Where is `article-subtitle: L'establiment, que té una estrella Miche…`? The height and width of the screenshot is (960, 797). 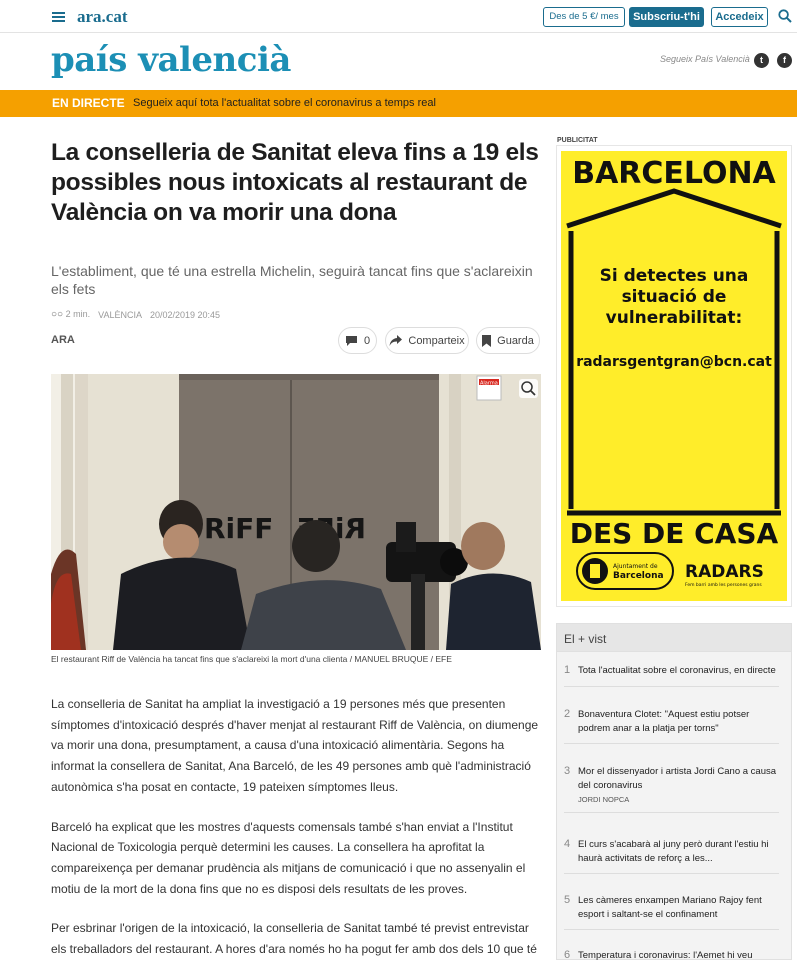
article-subtitle: L'establiment, que té una estrella Miche… is located at coordinates (292, 280).